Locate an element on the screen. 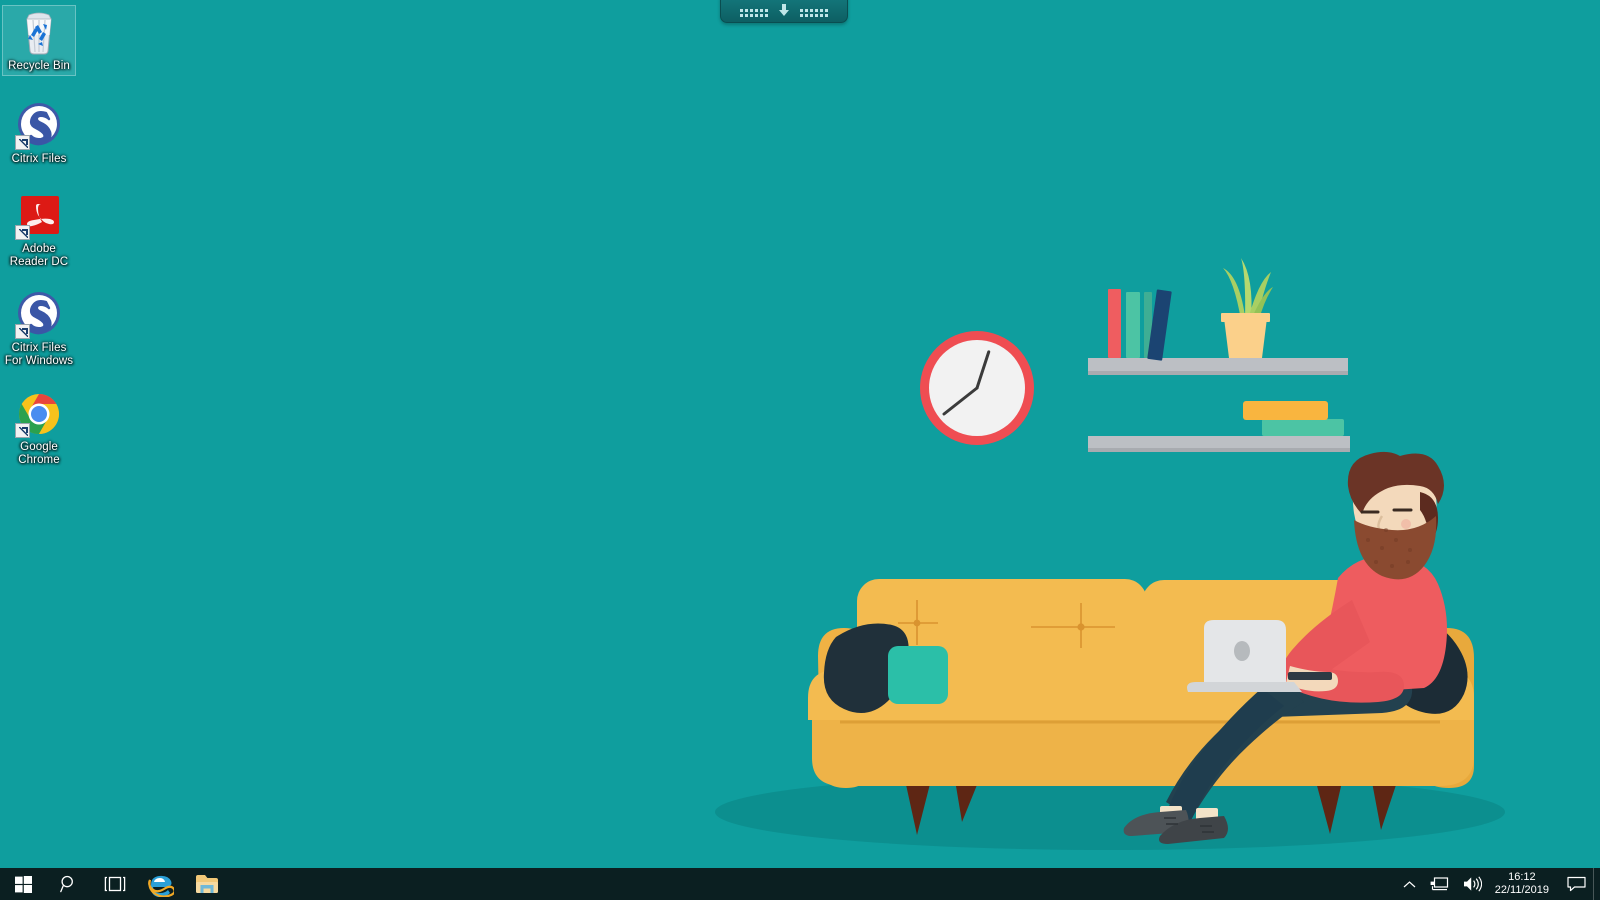  couch-arm-left is located at coordinates (844, 708).